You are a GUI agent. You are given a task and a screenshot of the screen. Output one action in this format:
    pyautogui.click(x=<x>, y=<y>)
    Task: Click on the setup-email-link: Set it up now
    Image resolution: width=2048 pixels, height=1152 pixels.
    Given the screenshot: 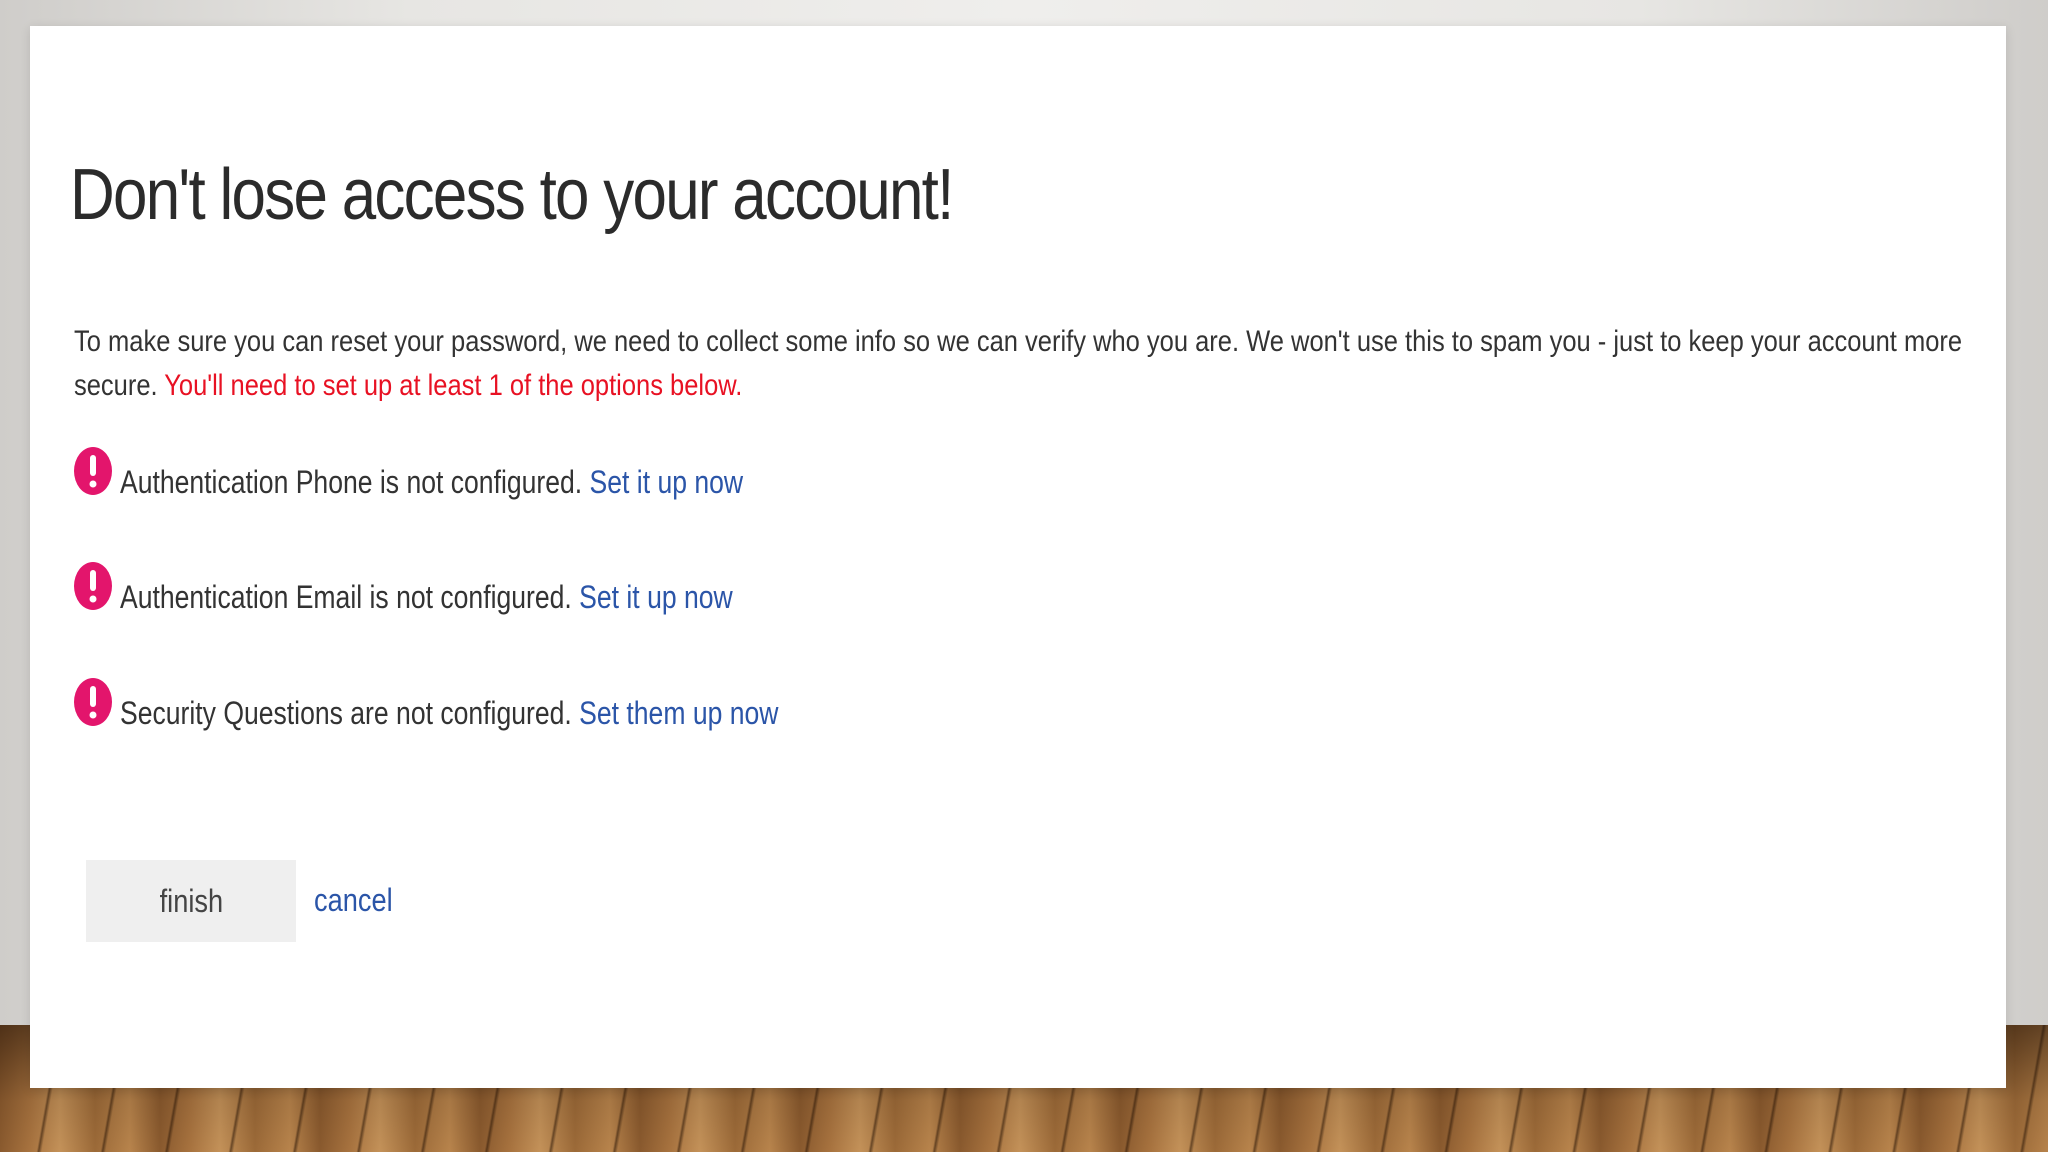 What is the action you would take?
    pyautogui.click(x=656, y=597)
    